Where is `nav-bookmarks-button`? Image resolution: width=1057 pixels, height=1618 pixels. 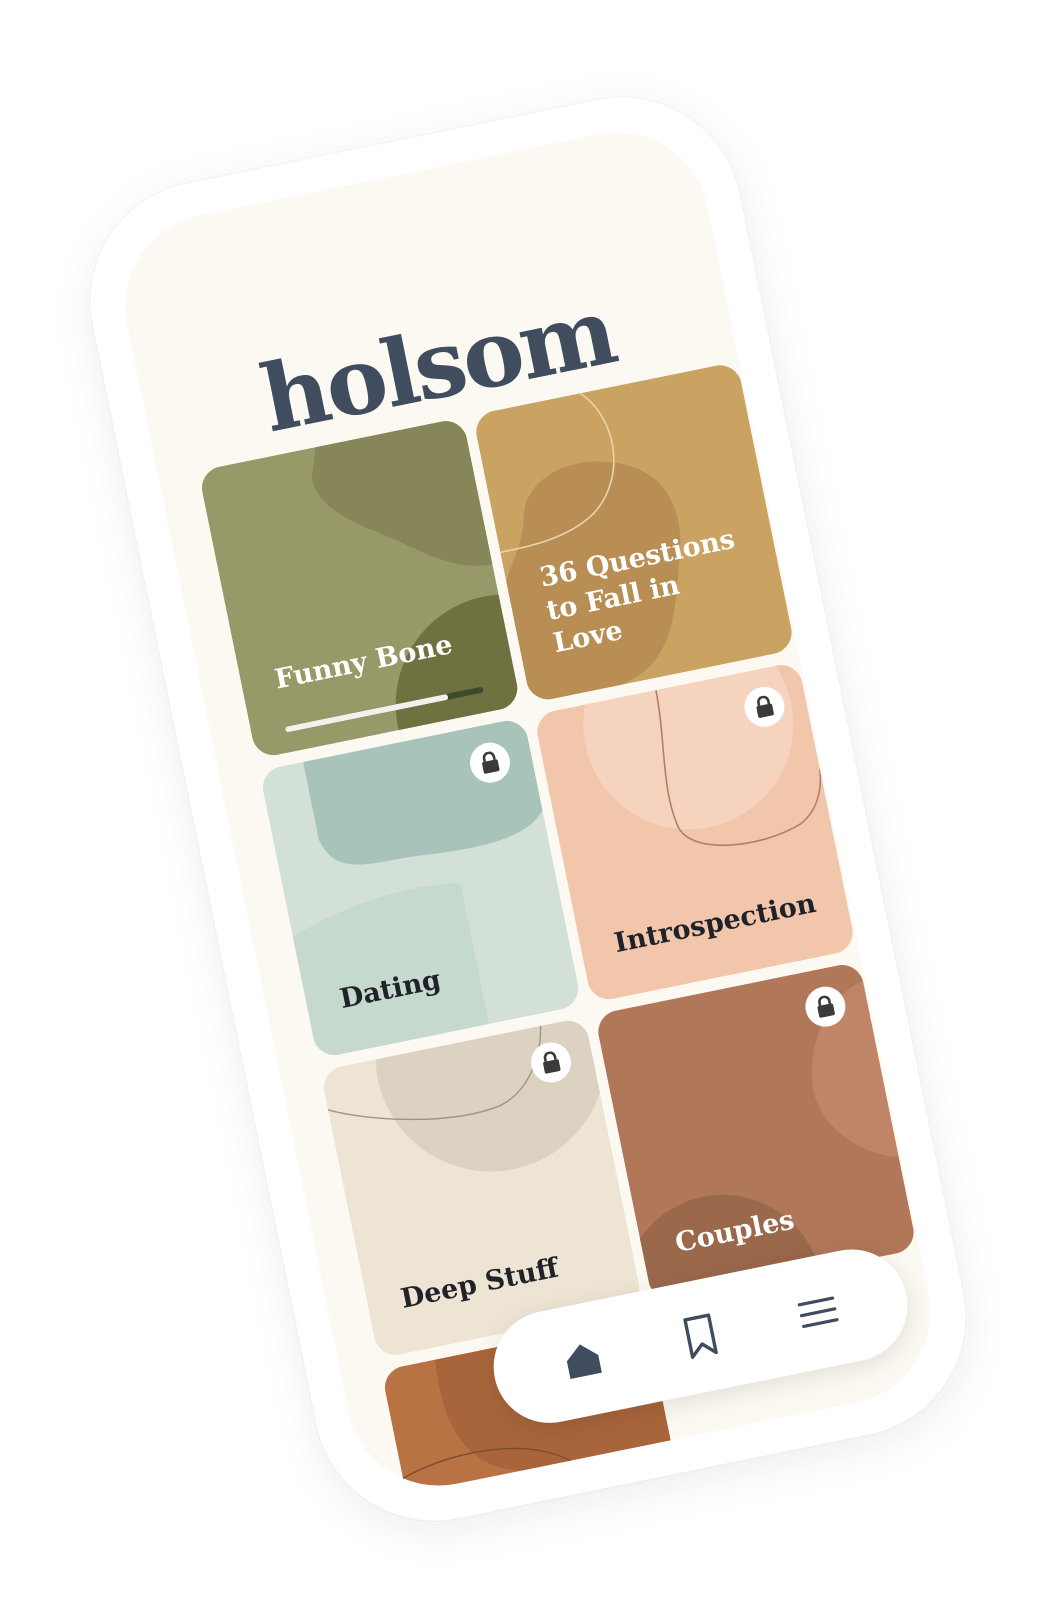
nav-bookmarks-button is located at coordinates (700, 1336).